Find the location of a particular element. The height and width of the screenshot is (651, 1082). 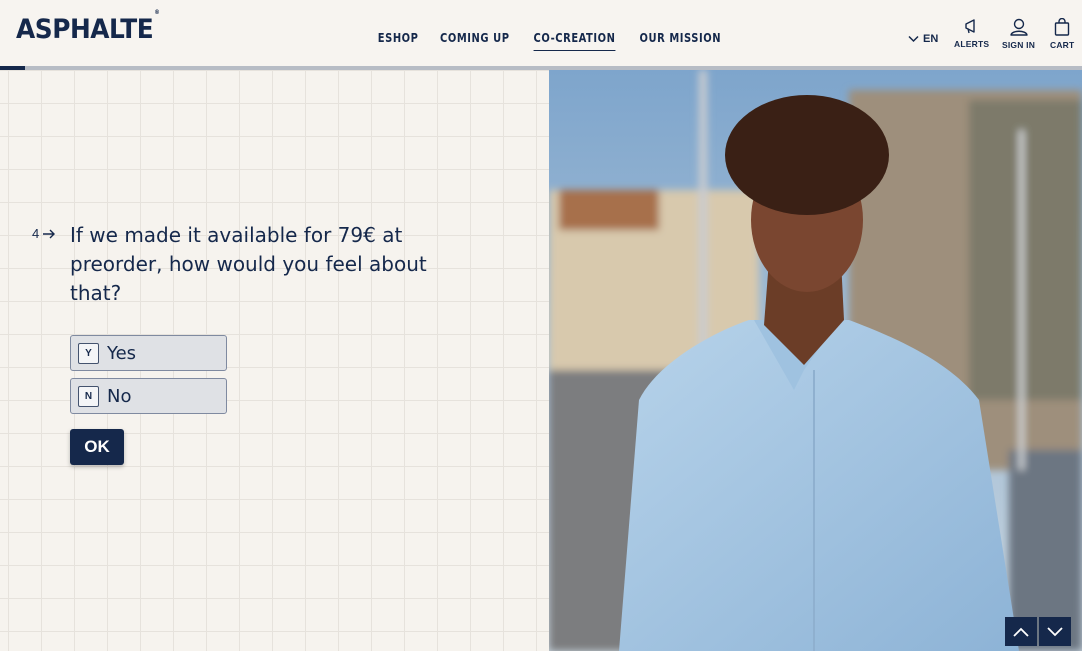

megaphone-icon is located at coordinates (969, 26).